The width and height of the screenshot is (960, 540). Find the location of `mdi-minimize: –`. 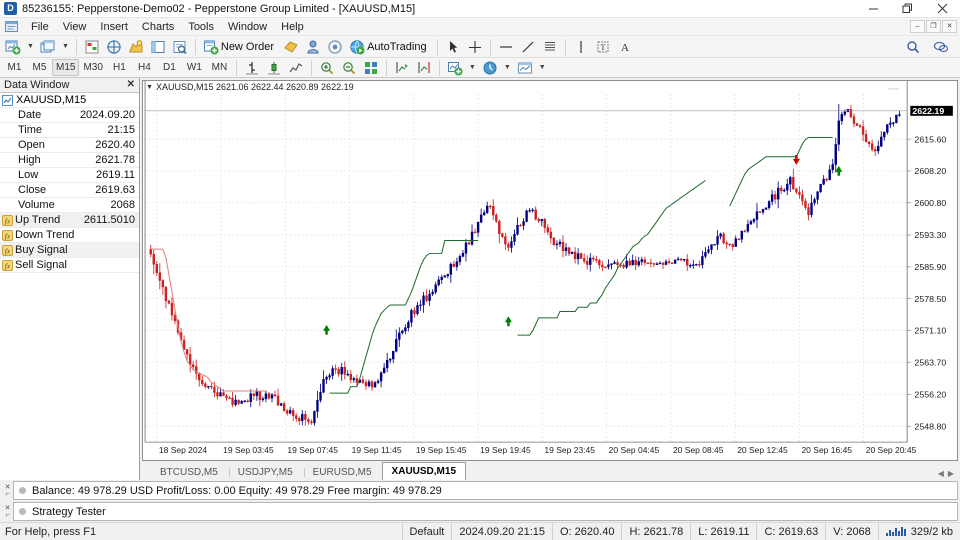

mdi-minimize: – is located at coordinates (917, 26).